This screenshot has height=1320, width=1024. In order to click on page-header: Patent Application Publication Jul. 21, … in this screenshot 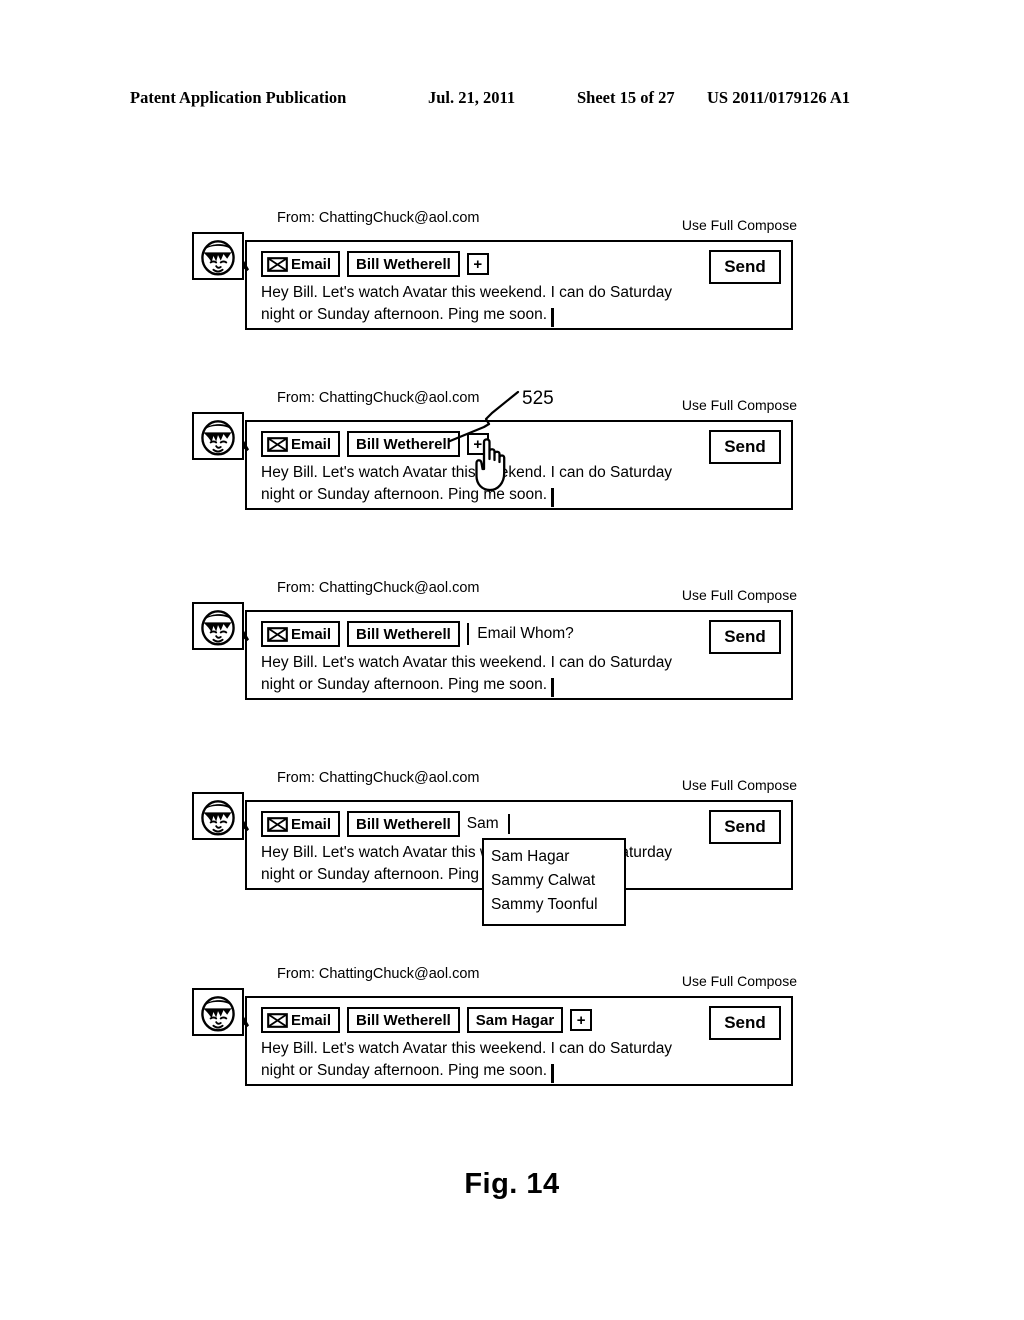, I will do `click(512, 100)`.